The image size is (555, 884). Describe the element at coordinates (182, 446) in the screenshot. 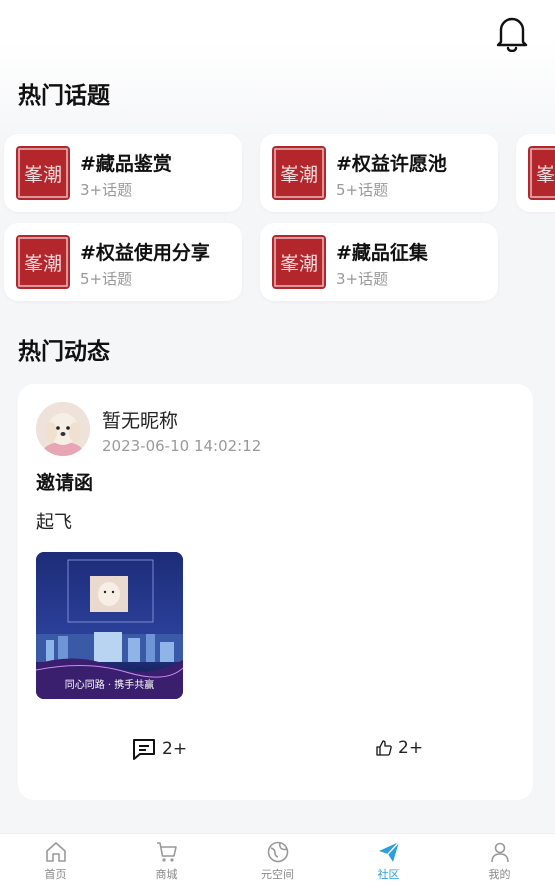

I see `post-timestamp: 2023-06-10 14:02:12` at that location.